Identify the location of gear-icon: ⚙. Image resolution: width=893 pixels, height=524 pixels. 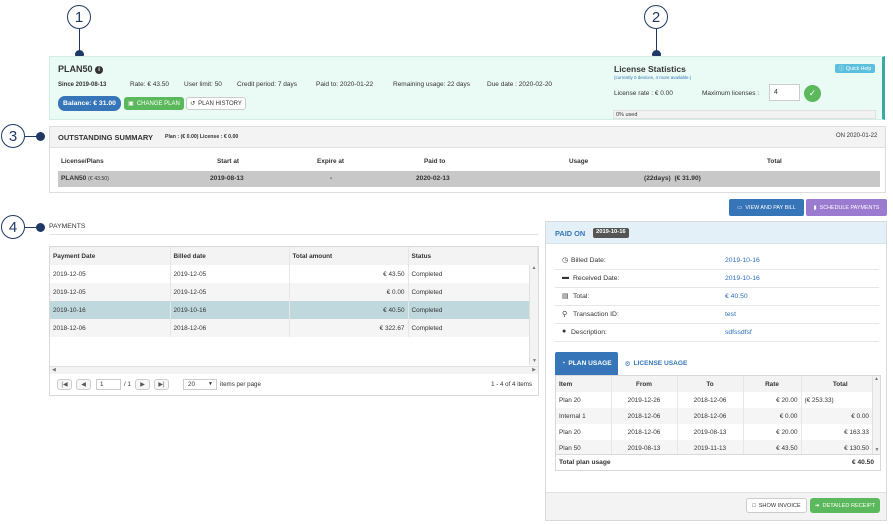
(627, 364).